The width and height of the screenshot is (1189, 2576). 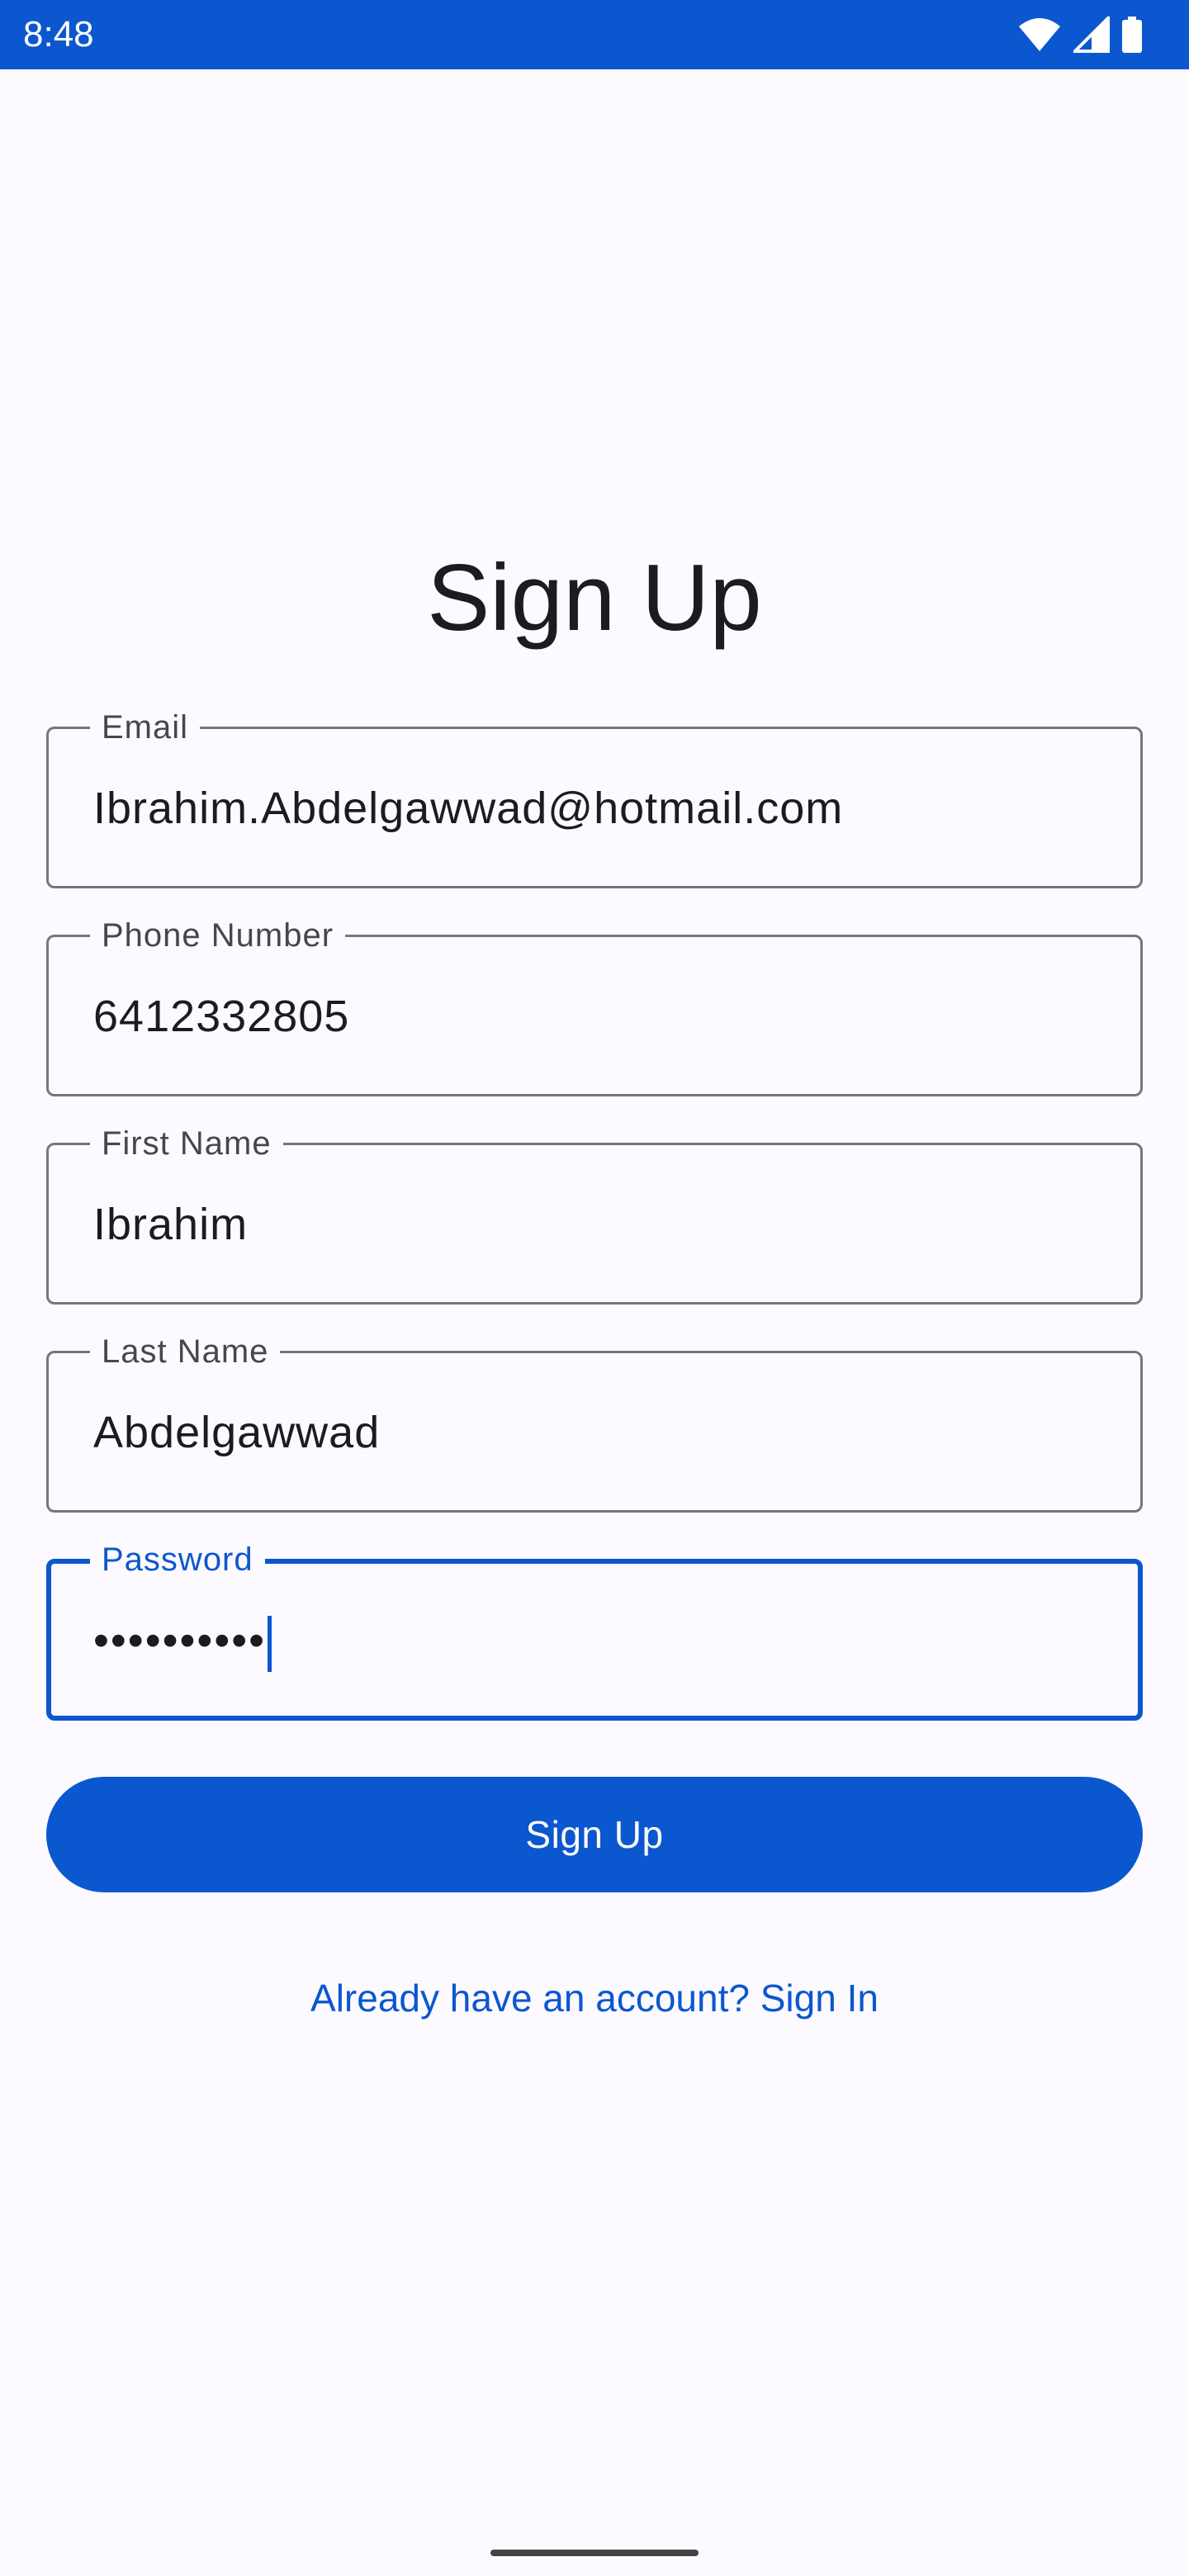 I want to click on status-time: 8:48, so click(x=58, y=34).